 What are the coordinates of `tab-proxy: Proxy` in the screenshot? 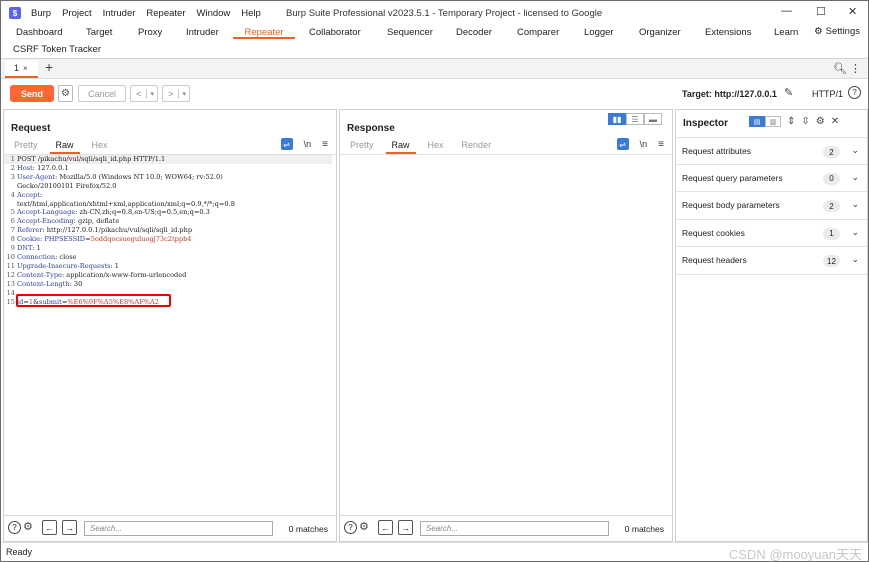 It's located at (150, 32).